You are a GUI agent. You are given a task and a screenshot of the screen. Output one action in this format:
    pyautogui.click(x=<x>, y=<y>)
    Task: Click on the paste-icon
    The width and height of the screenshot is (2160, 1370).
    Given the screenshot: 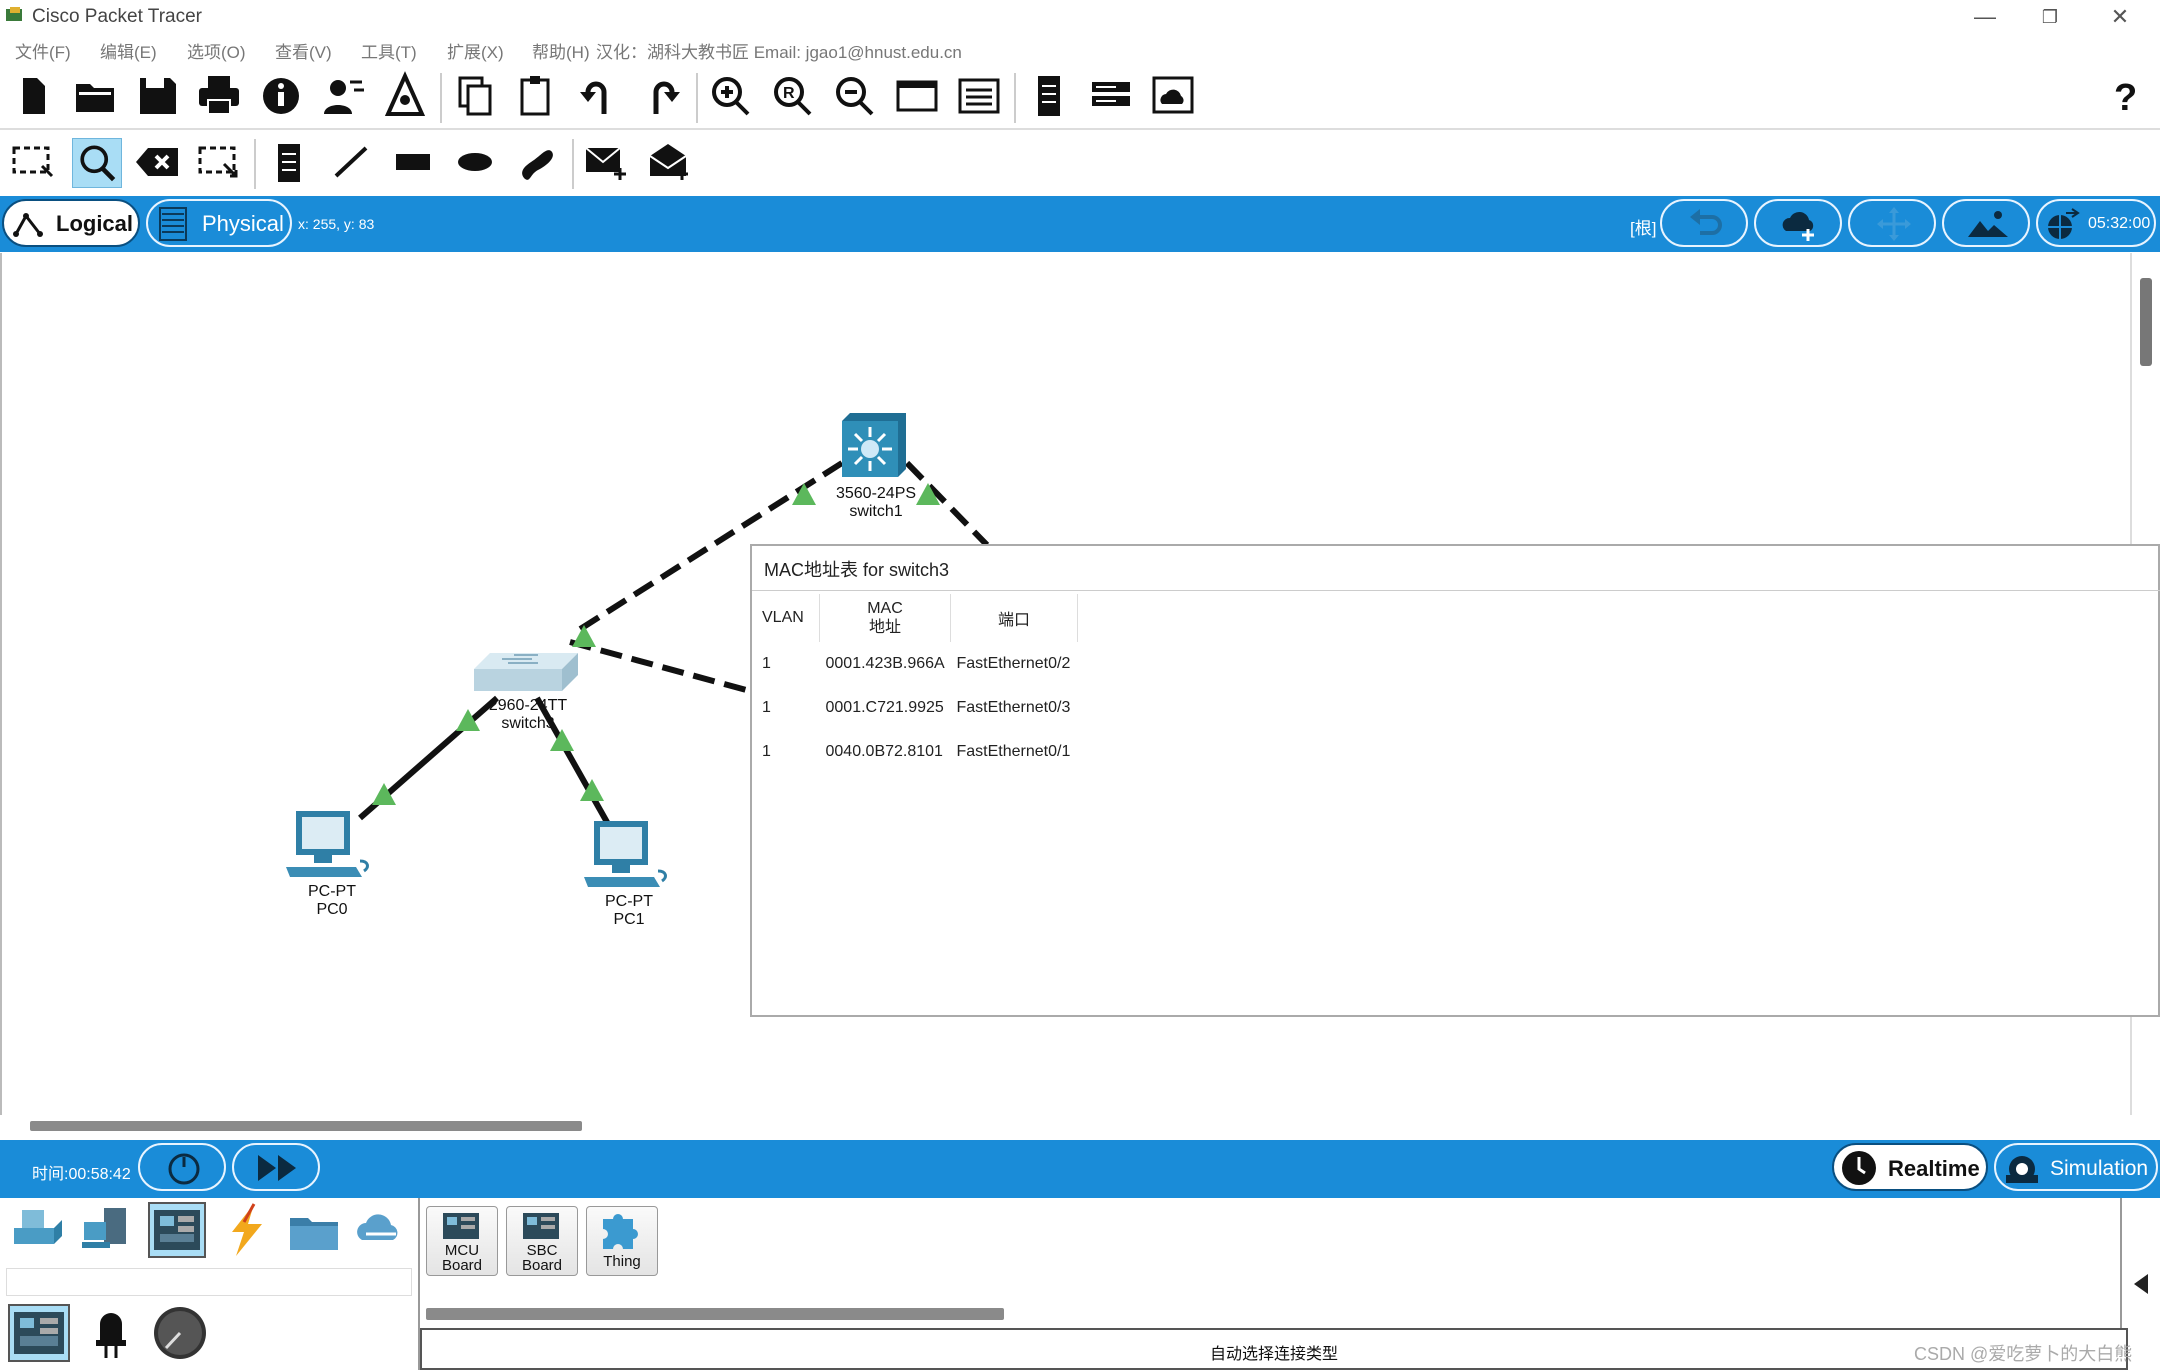 What is the action you would take?
    pyautogui.click(x=537, y=96)
    